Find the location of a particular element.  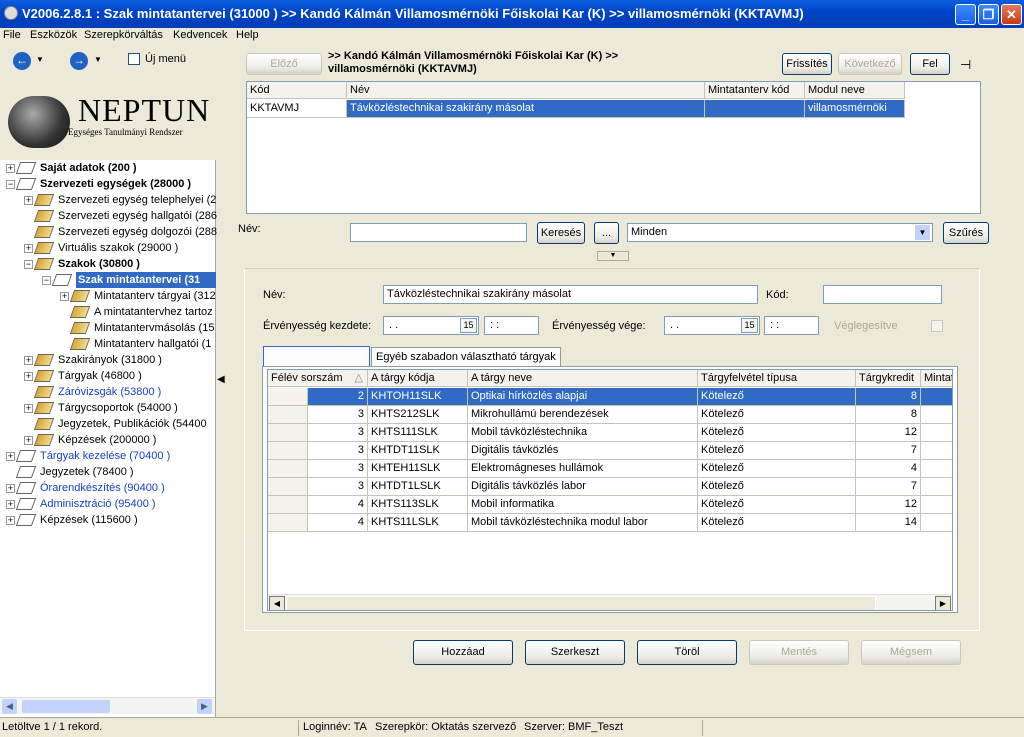

menu-help: Help is located at coordinates (247, 35).